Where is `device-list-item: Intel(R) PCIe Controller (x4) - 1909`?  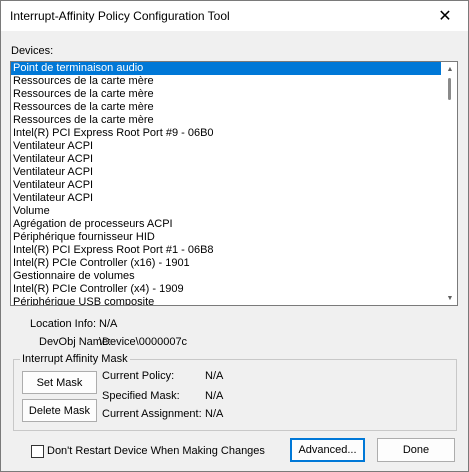 device-list-item: Intel(R) PCIe Controller (x4) - 1909 is located at coordinates (226, 289).